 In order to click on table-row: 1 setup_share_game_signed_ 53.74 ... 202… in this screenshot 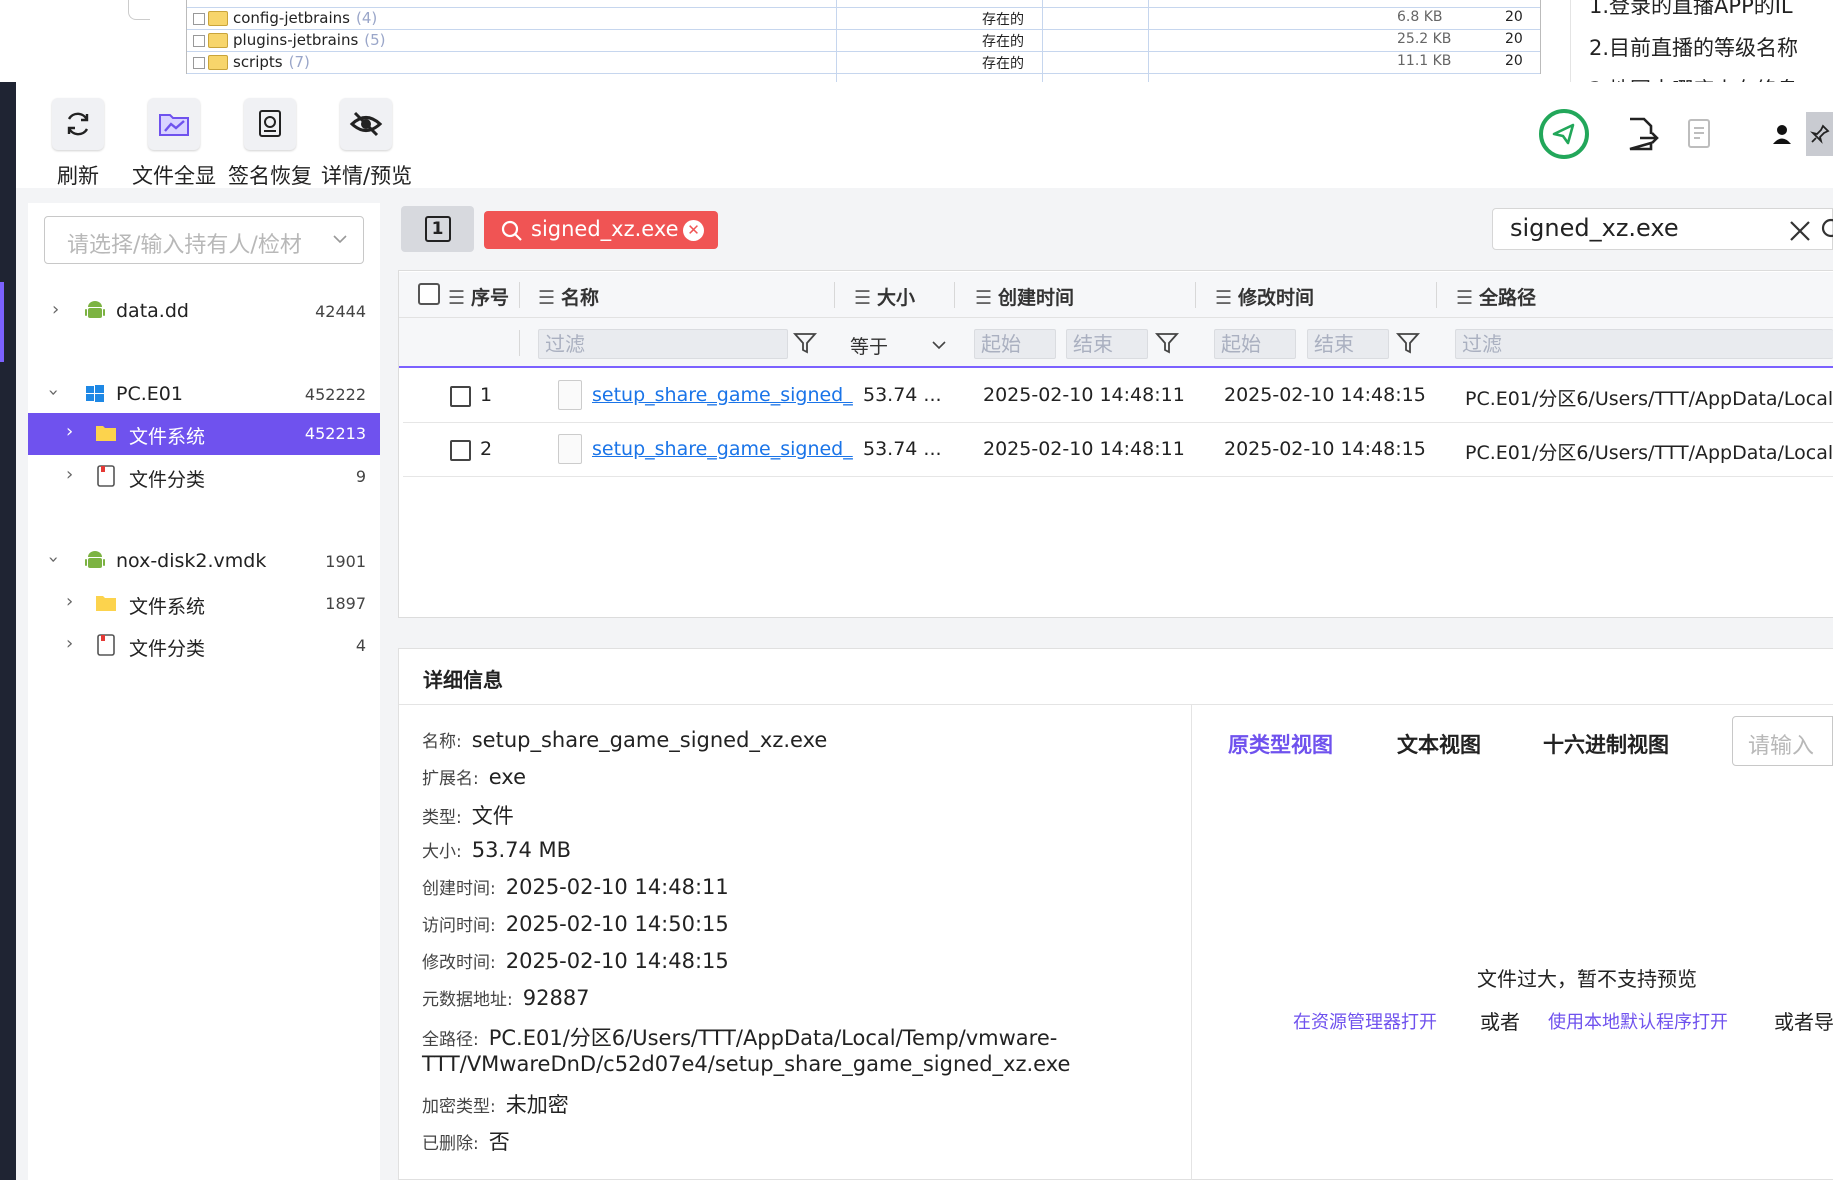, I will do `click(1118, 396)`.